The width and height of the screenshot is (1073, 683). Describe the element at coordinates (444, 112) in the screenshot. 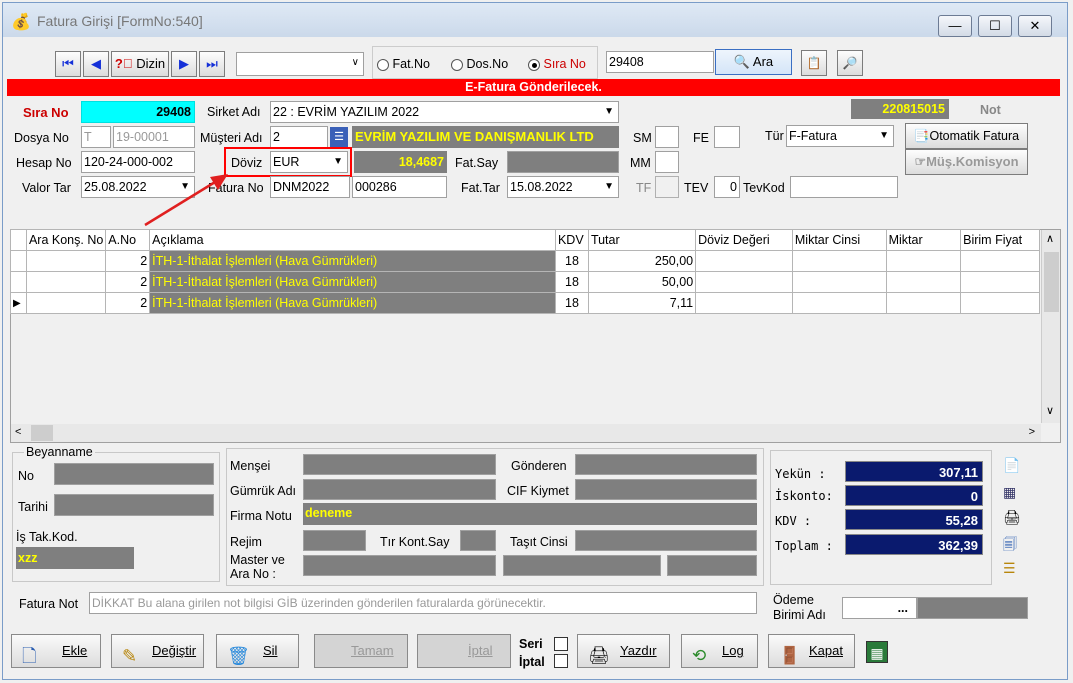

I see `sirket-combo: 22 : EVRİM YAZILIM 2022 ▼` at that location.